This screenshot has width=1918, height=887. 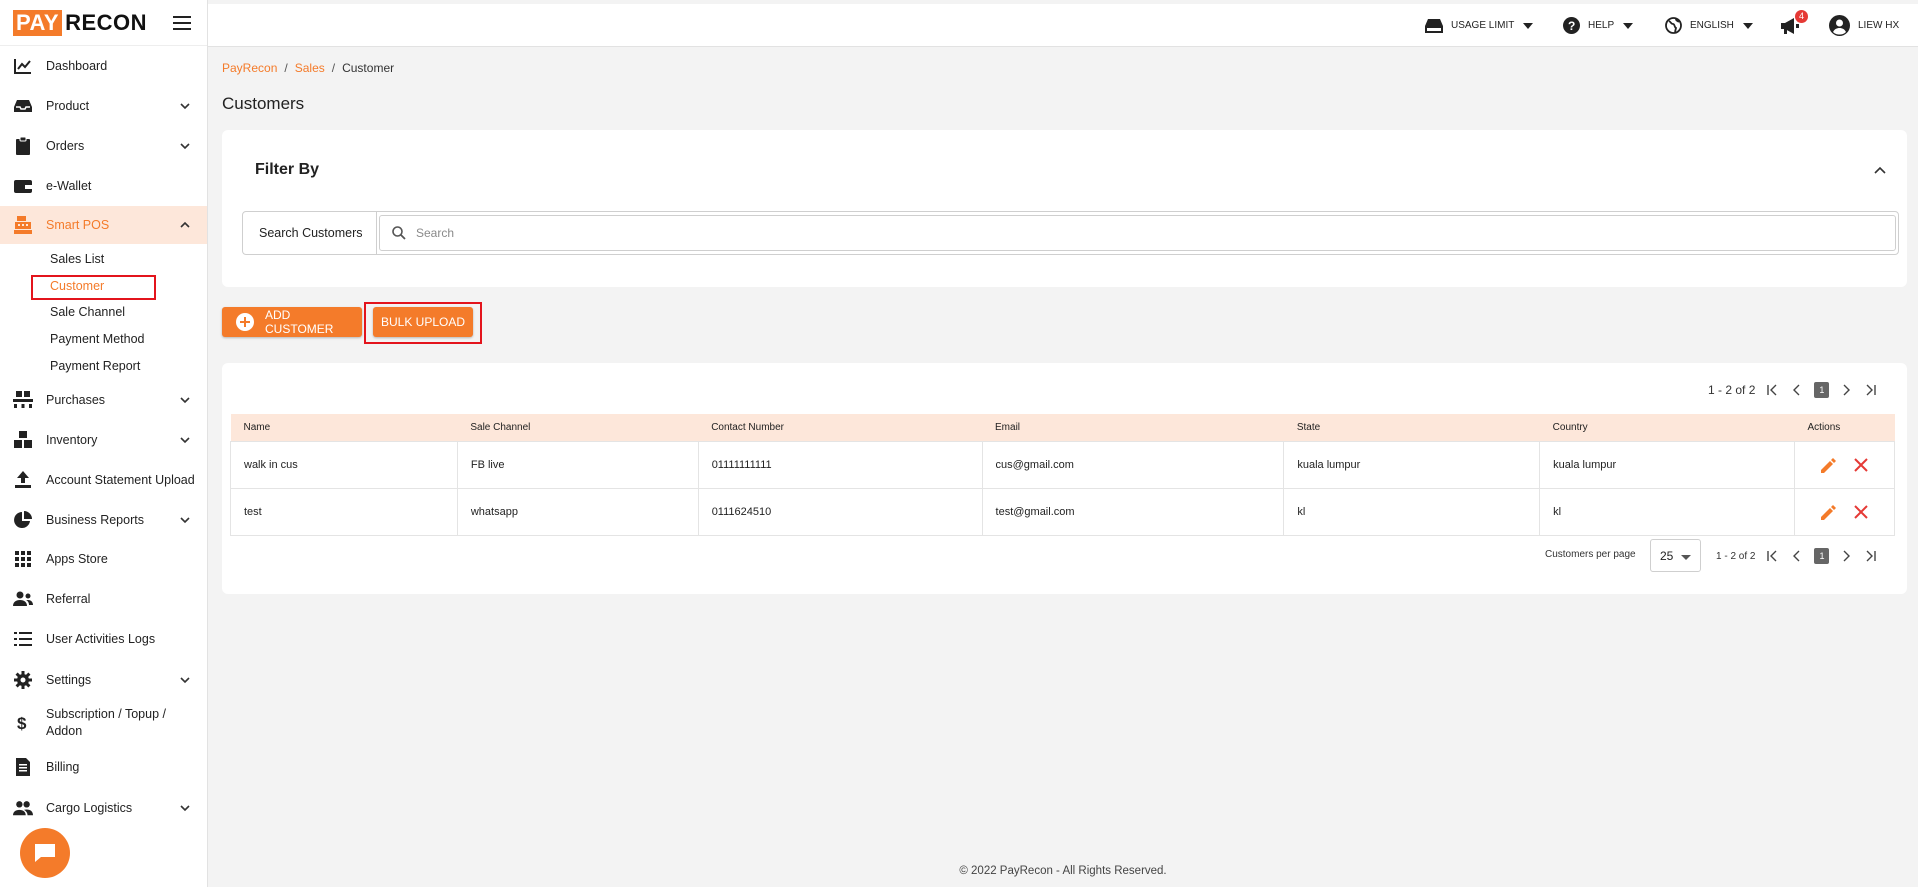 I want to click on menu-toggle-icon, so click(x=182, y=22).